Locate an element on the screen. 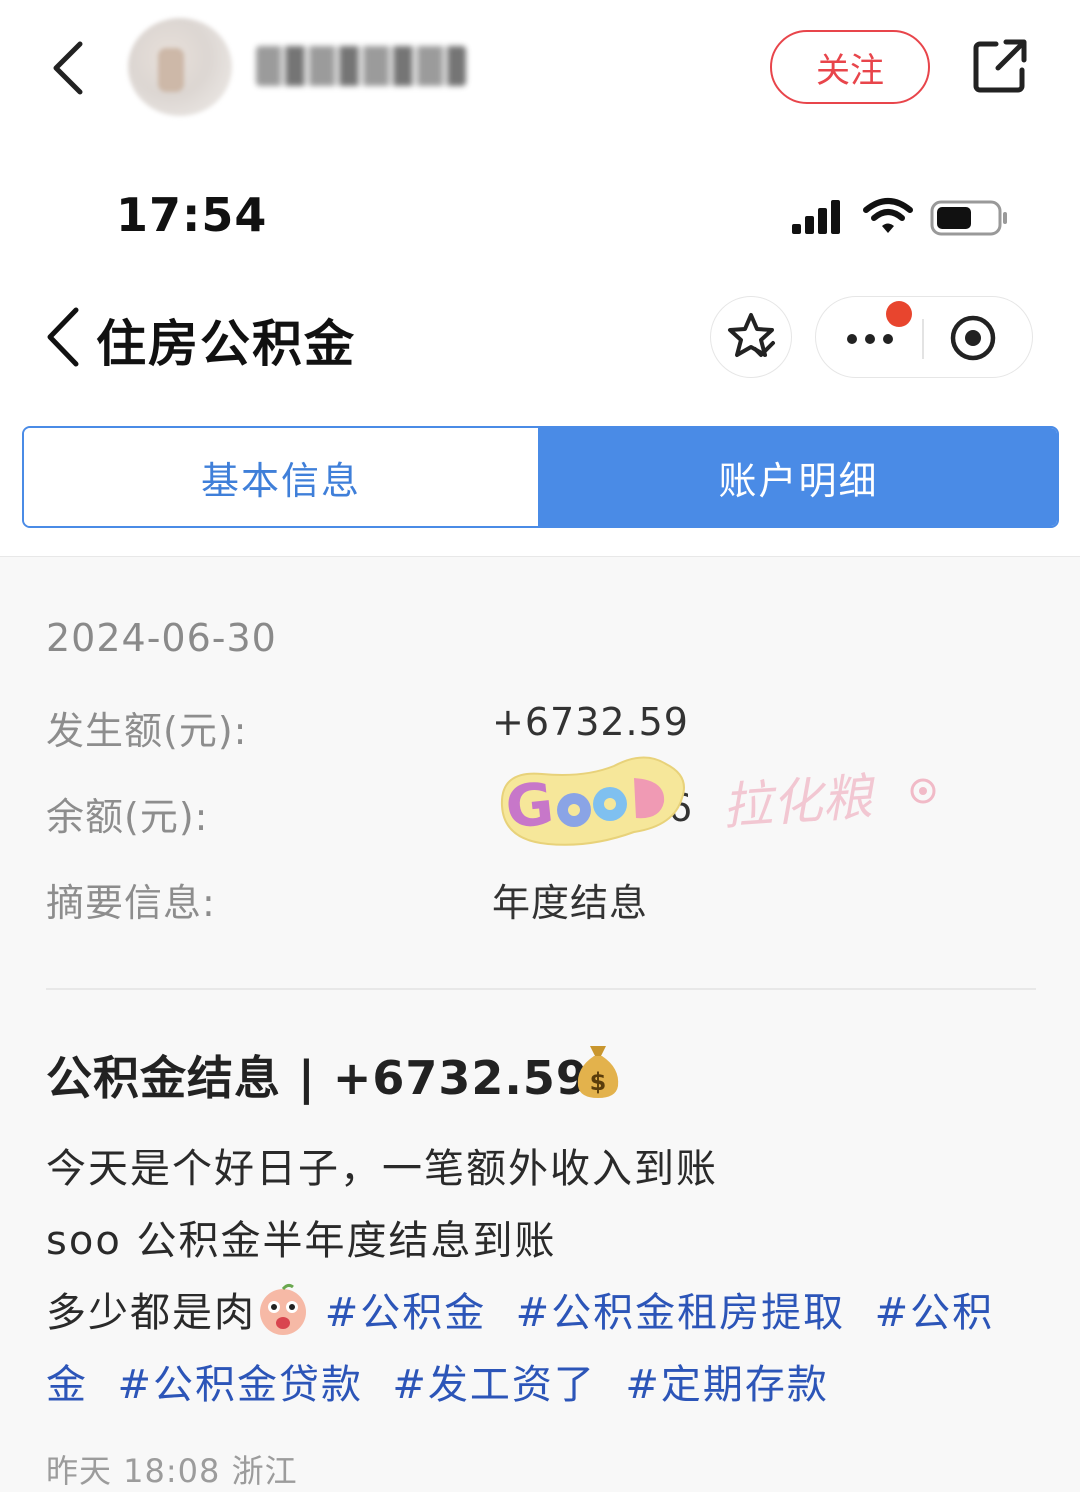 The image size is (1080, 1492). mp-back-icon is located at coordinates (63, 337).